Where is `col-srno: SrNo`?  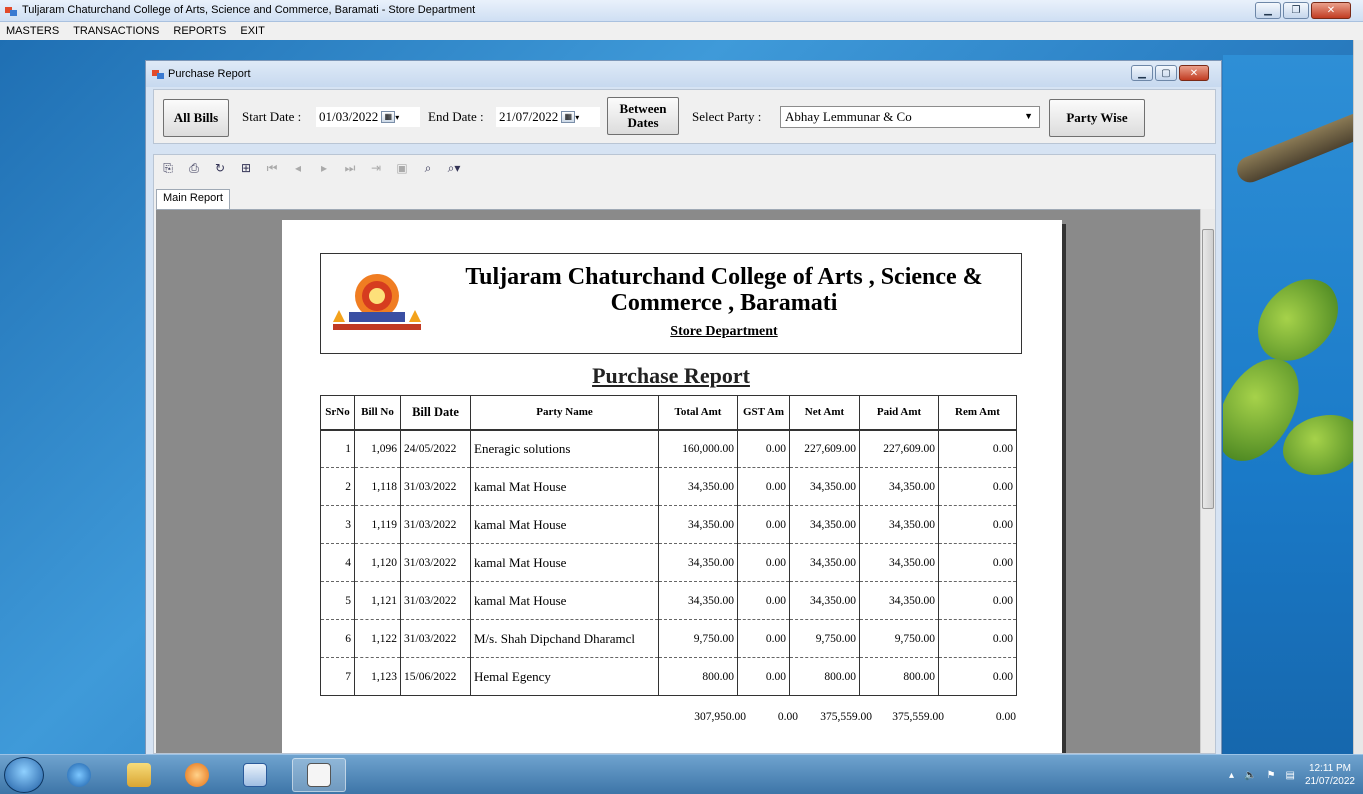 col-srno: SrNo is located at coordinates (337, 413).